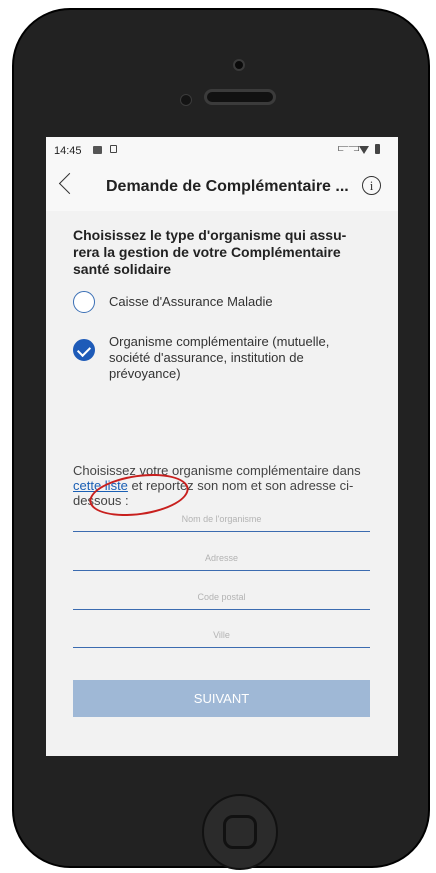 The width and height of the screenshot is (436, 873). I want to click on next-button: SUIVANT, so click(221, 698).